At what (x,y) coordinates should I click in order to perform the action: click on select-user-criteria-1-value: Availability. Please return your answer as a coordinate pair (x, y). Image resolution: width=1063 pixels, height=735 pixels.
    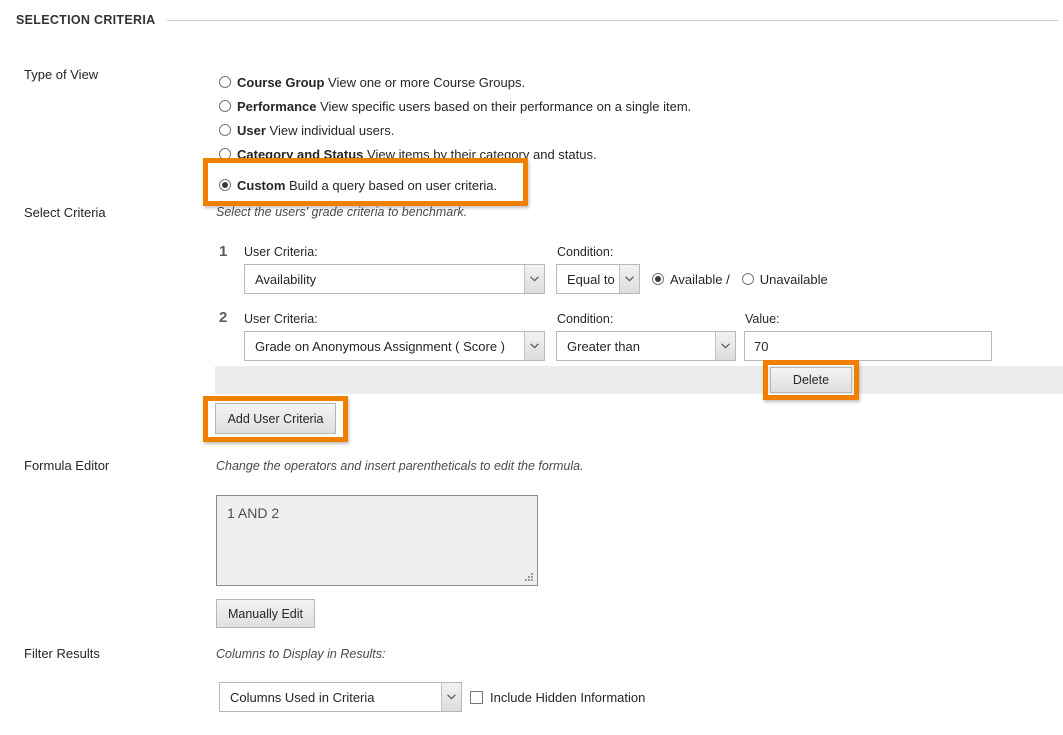
    Looking at the image, I should click on (286, 279).